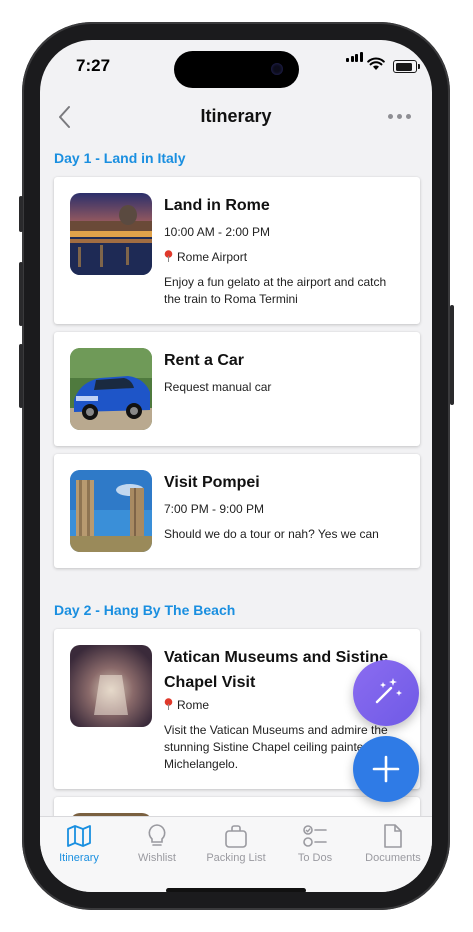  What do you see at coordinates (204, 360) in the screenshot?
I see `item-title: Rent a Car` at bounding box center [204, 360].